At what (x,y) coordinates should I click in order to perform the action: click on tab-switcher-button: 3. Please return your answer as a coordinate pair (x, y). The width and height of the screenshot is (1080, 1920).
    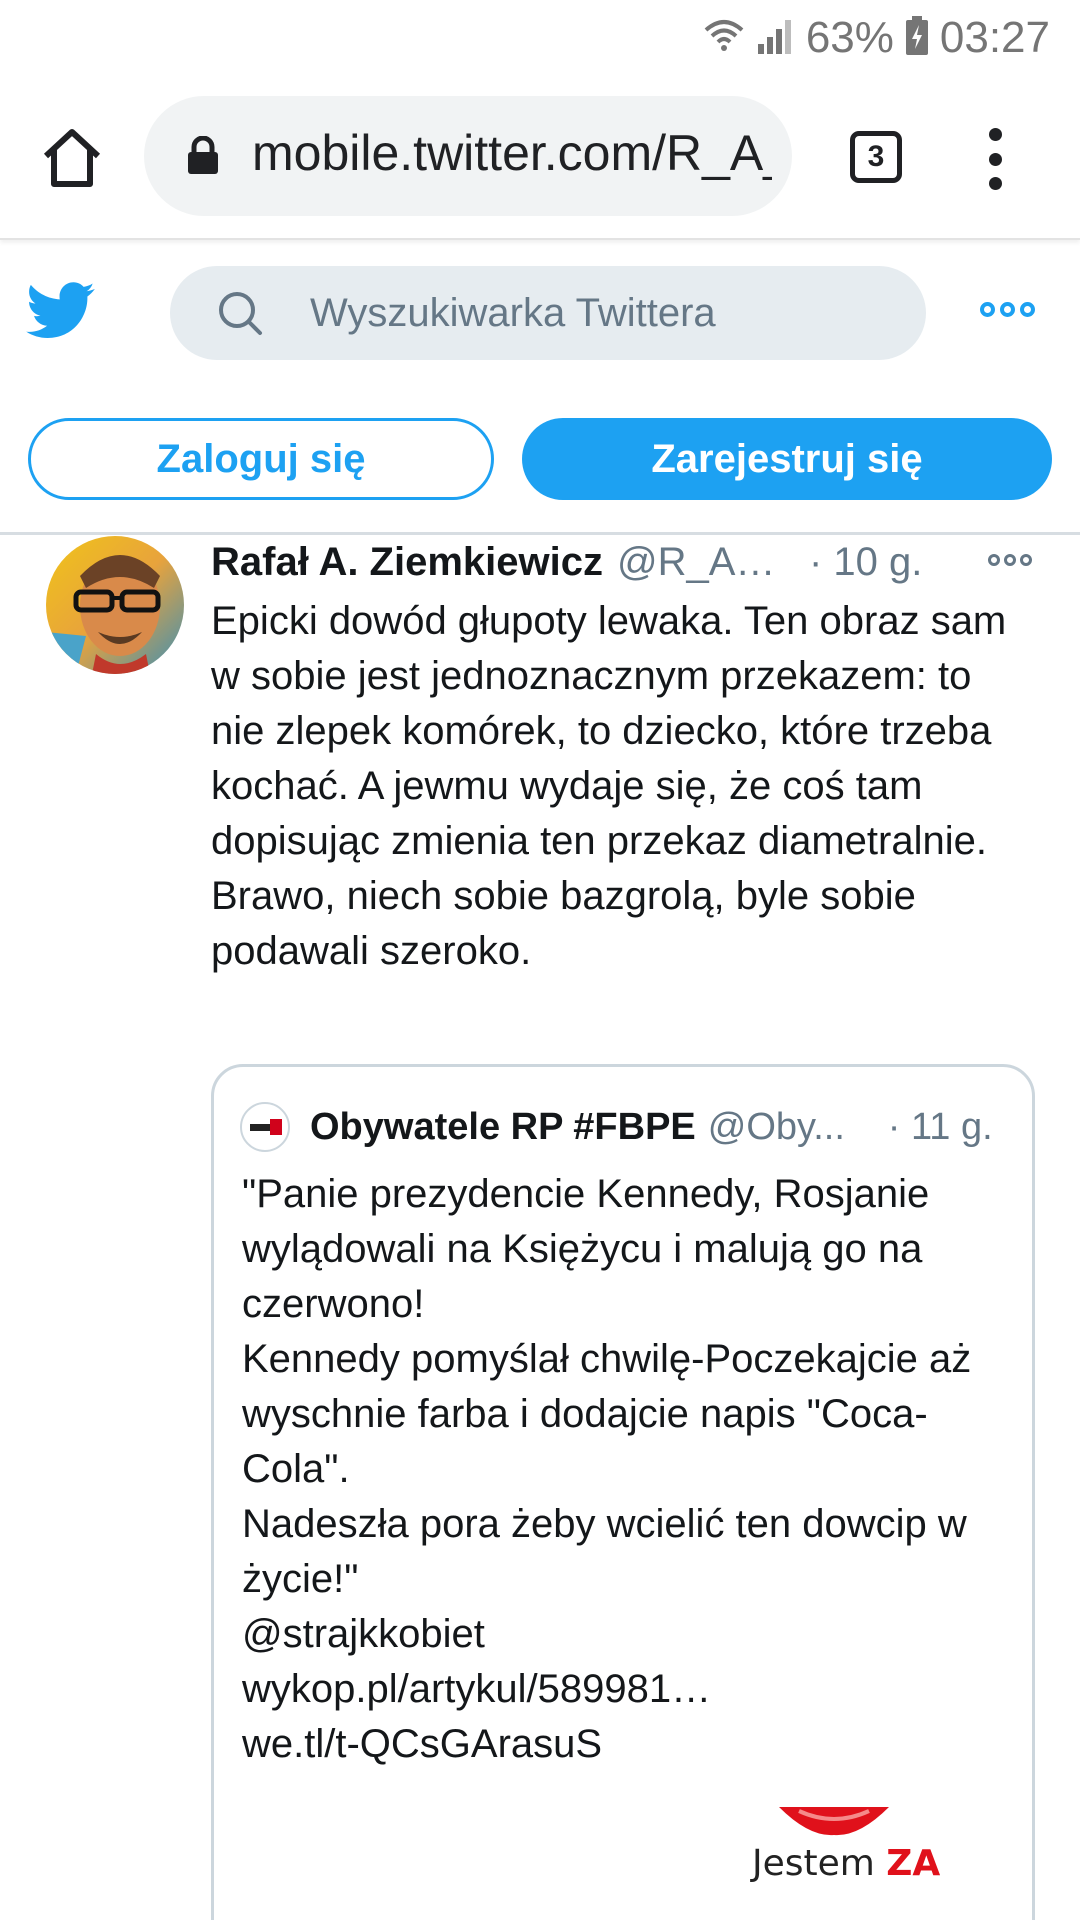
    Looking at the image, I should click on (876, 157).